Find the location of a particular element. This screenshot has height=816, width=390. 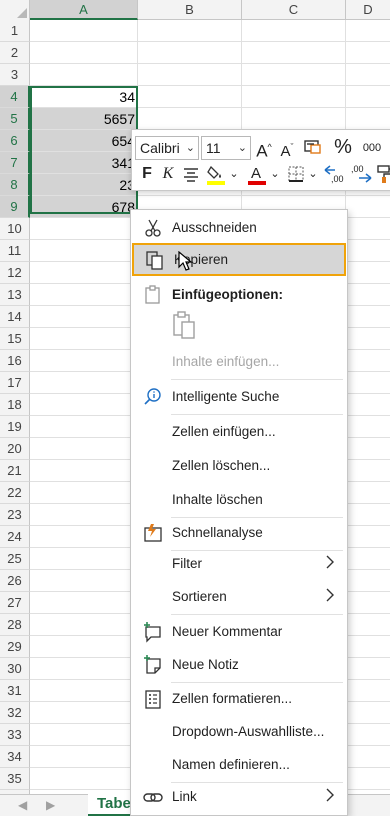

decrease-font-icon: Aˇ is located at coordinates (287, 149).